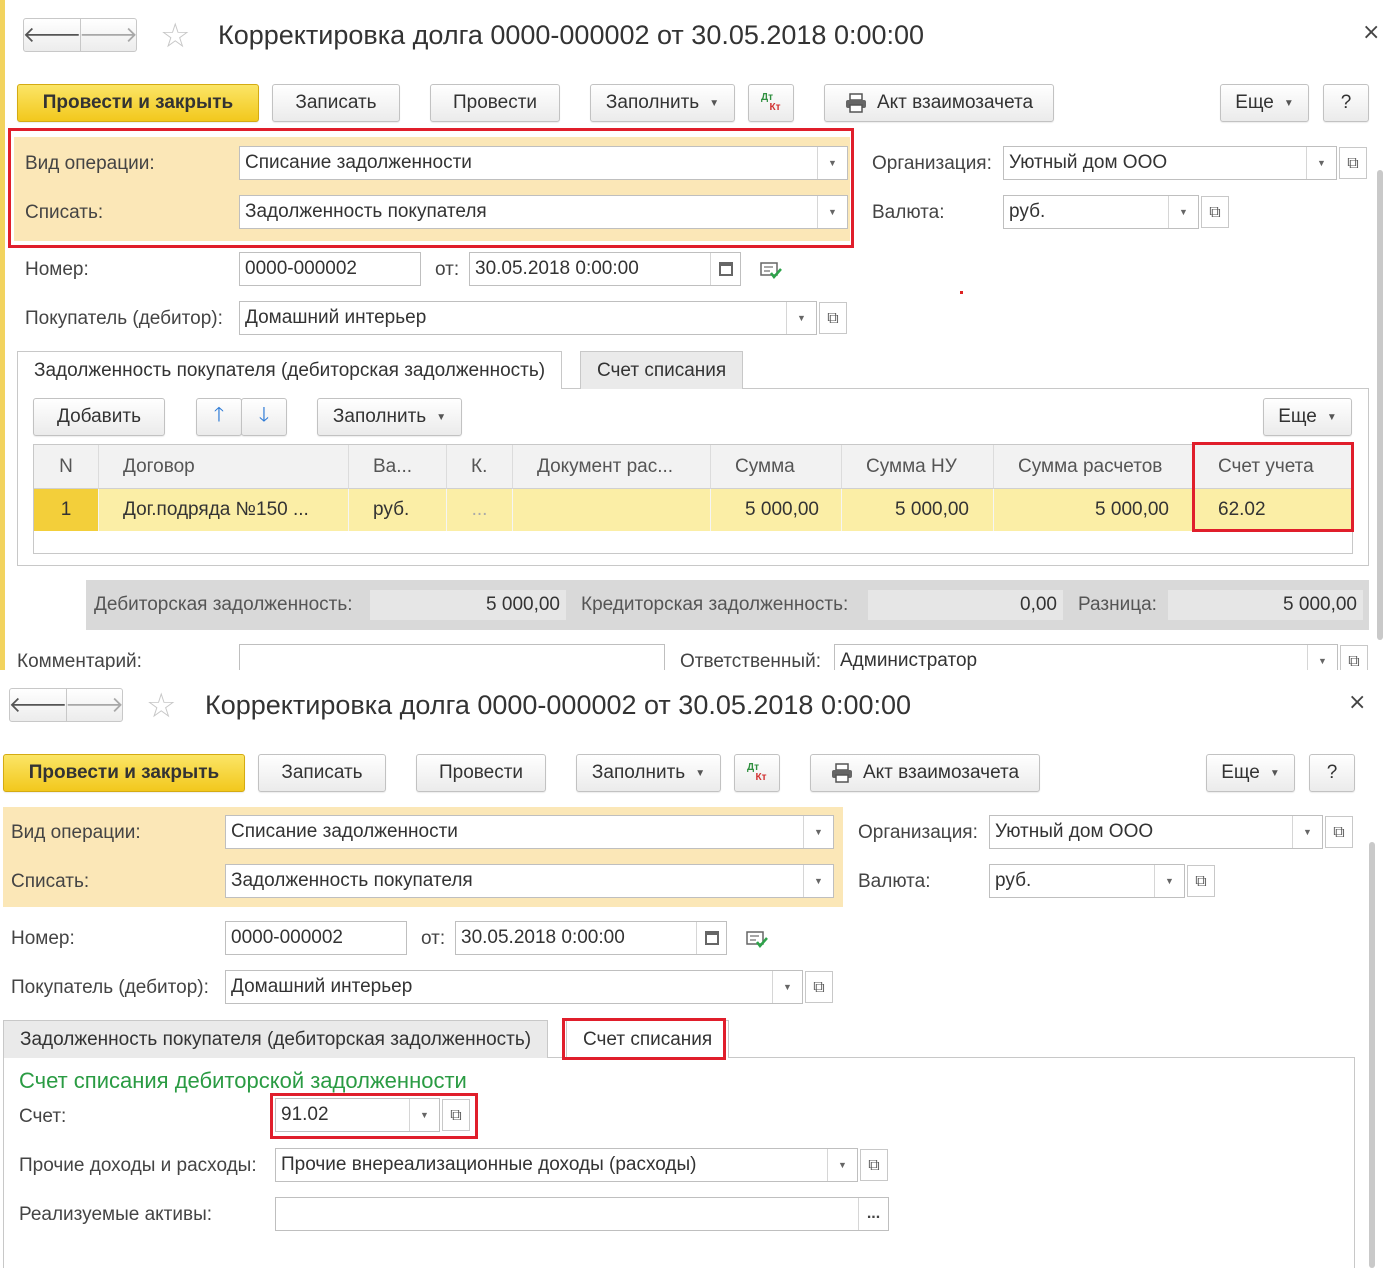 The width and height of the screenshot is (1384, 1268). What do you see at coordinates (1094, 510) in the screenshot?
I see `cell-settlement-amount: 5 000,00` at bounding box center [1094, 510].